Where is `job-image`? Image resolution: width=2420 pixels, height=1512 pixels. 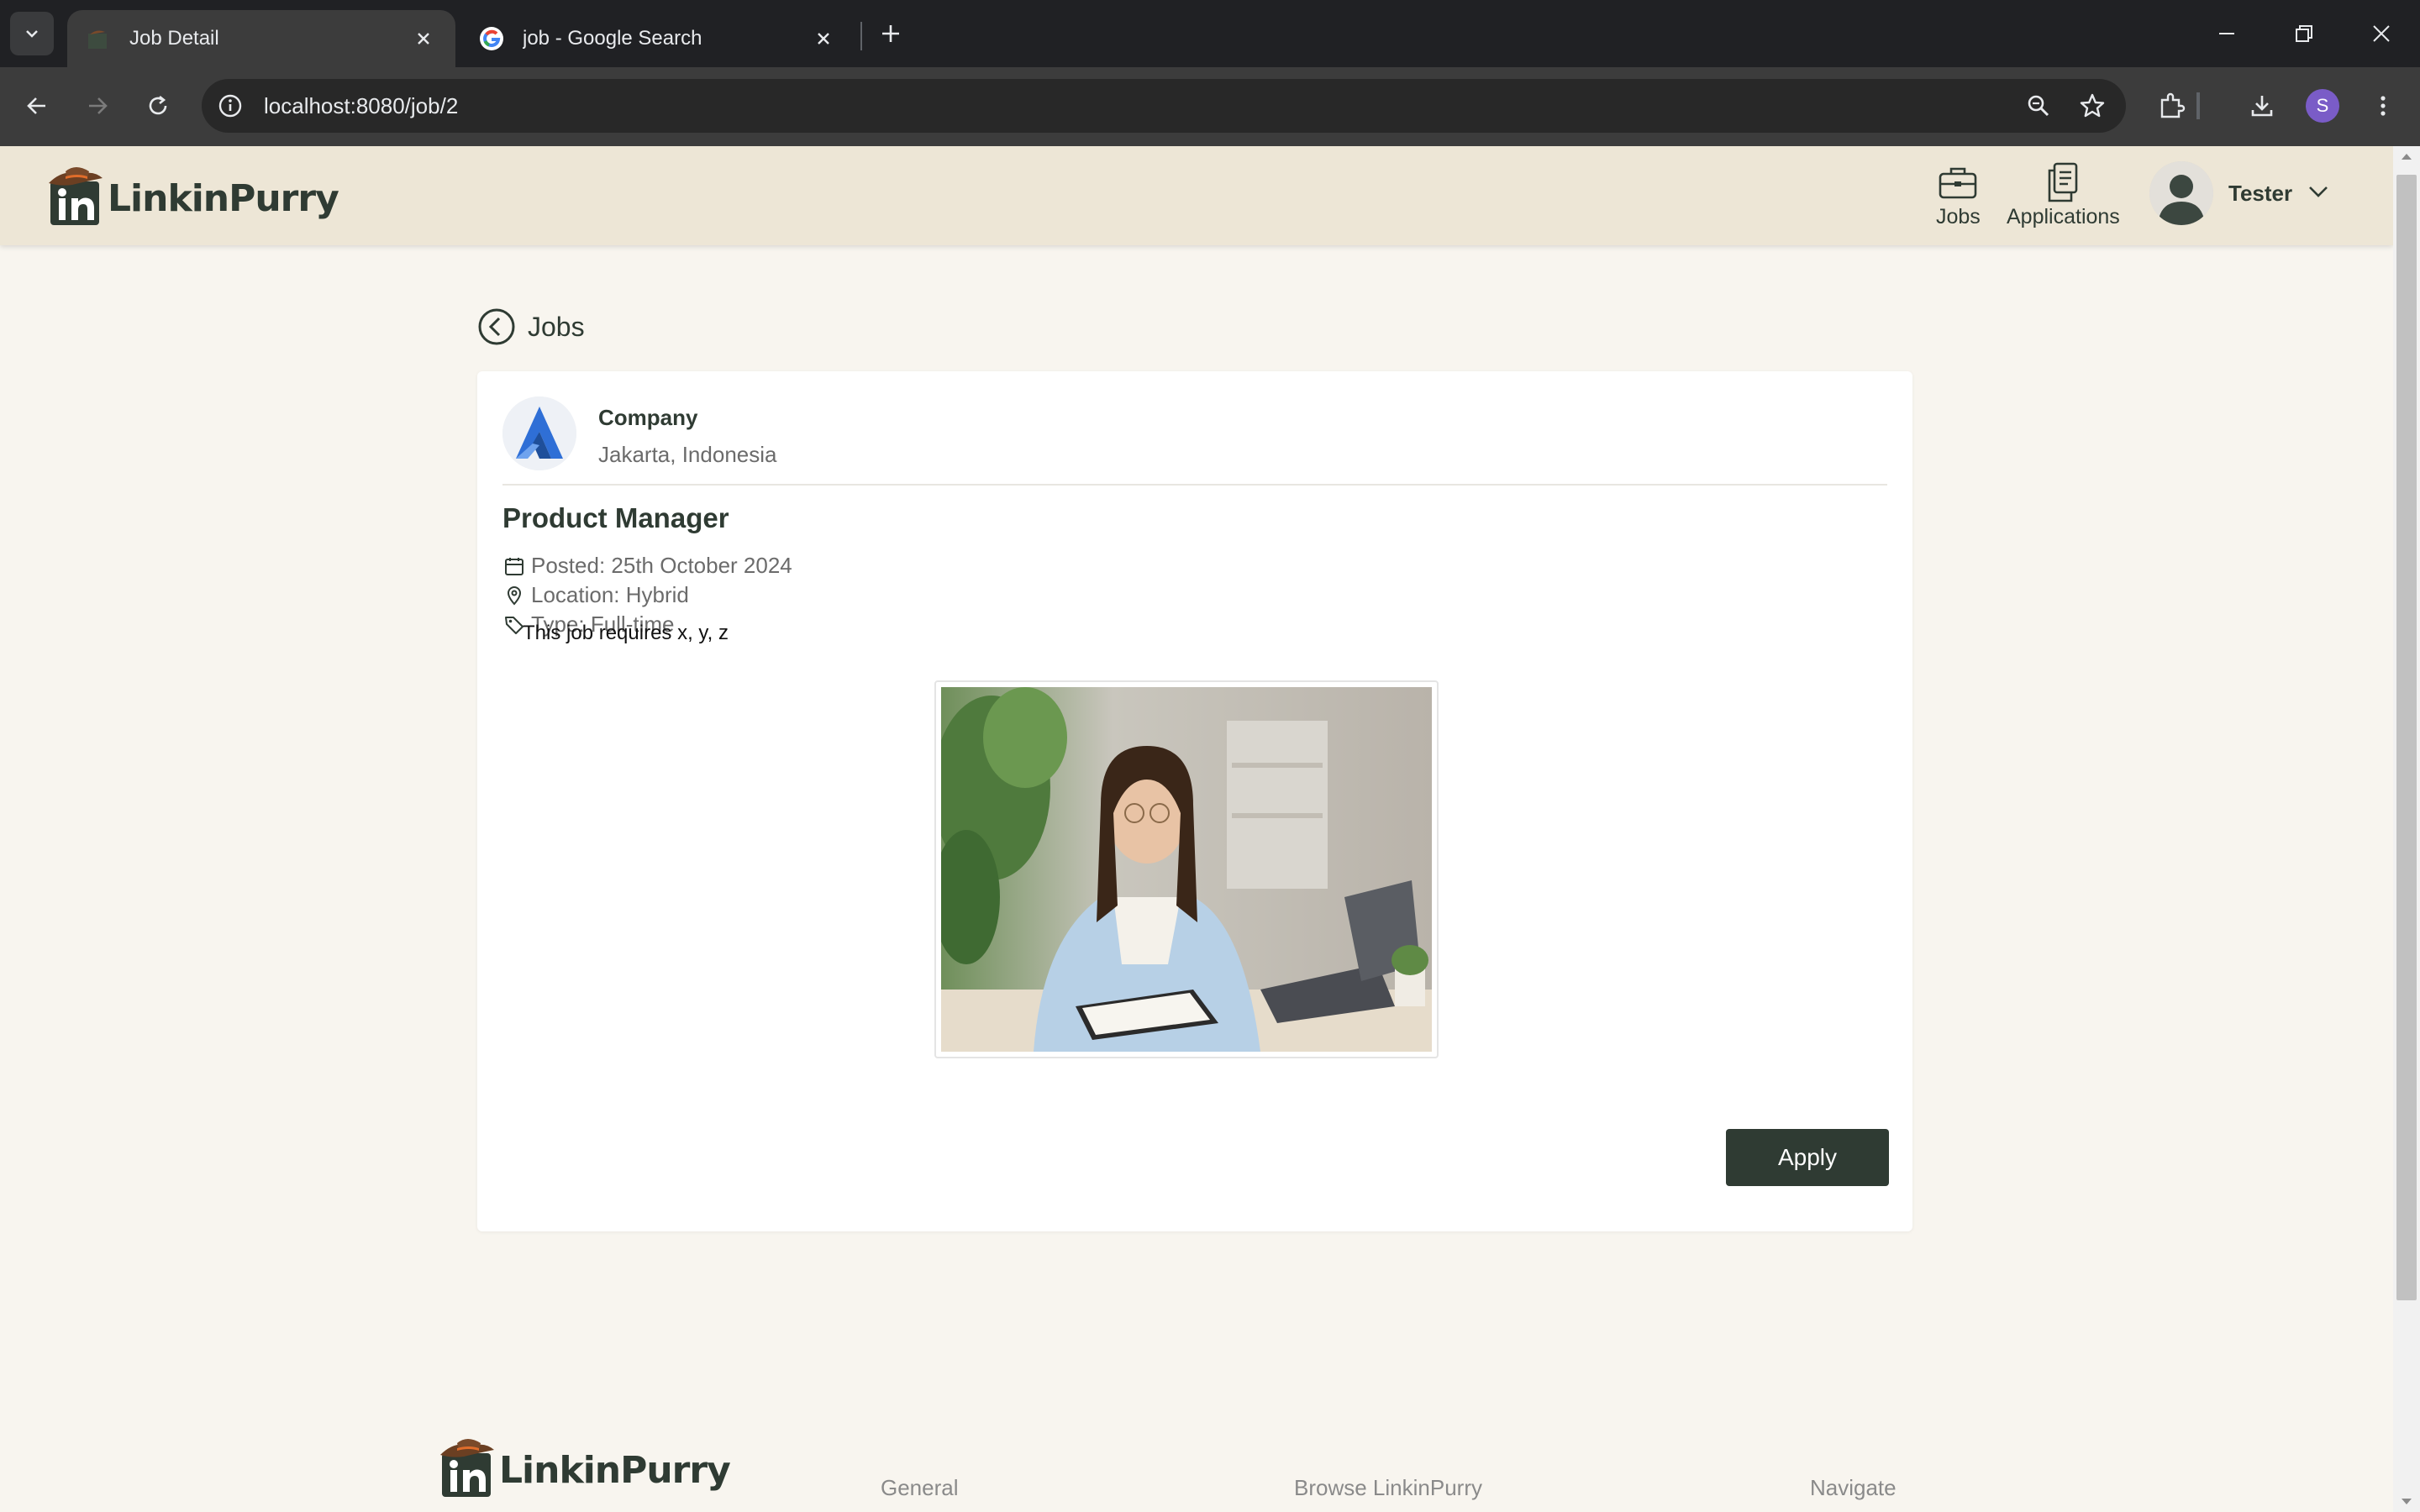 job-image is located at coordinates (1186, 869).